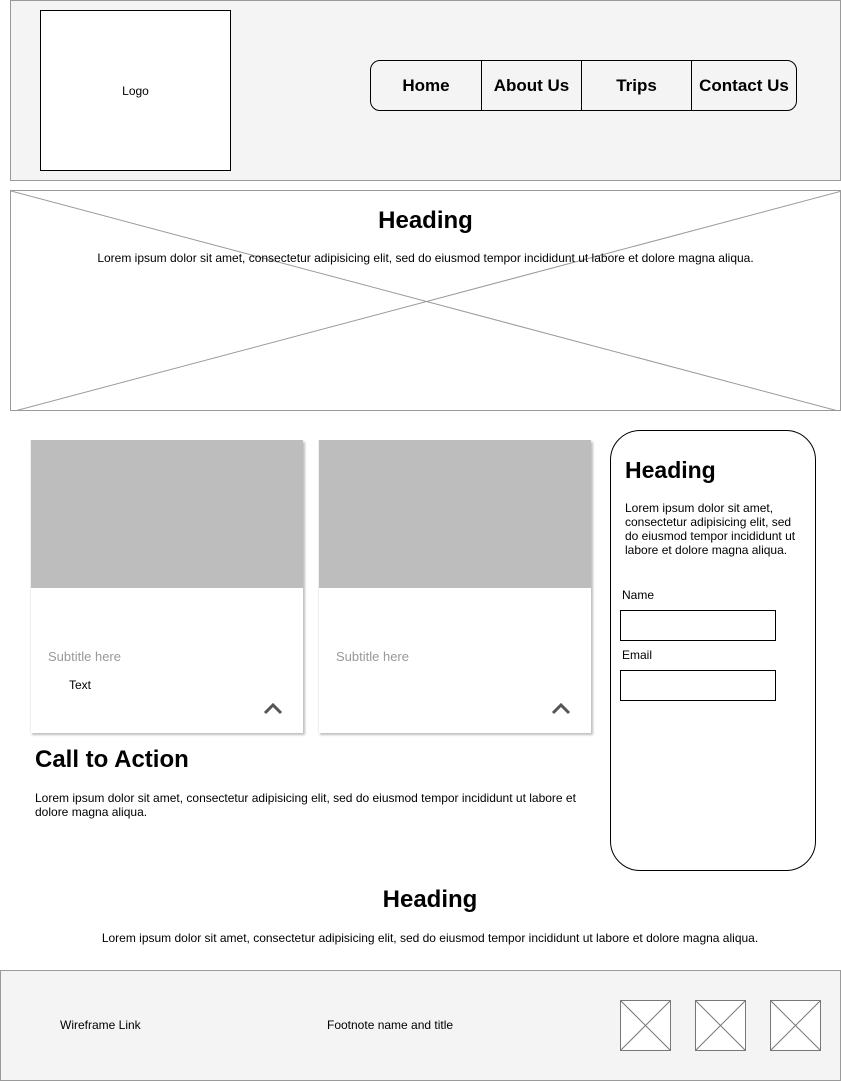 The image size is (841, 1081). I want to click on nav-home: Home, so click(426, 85).